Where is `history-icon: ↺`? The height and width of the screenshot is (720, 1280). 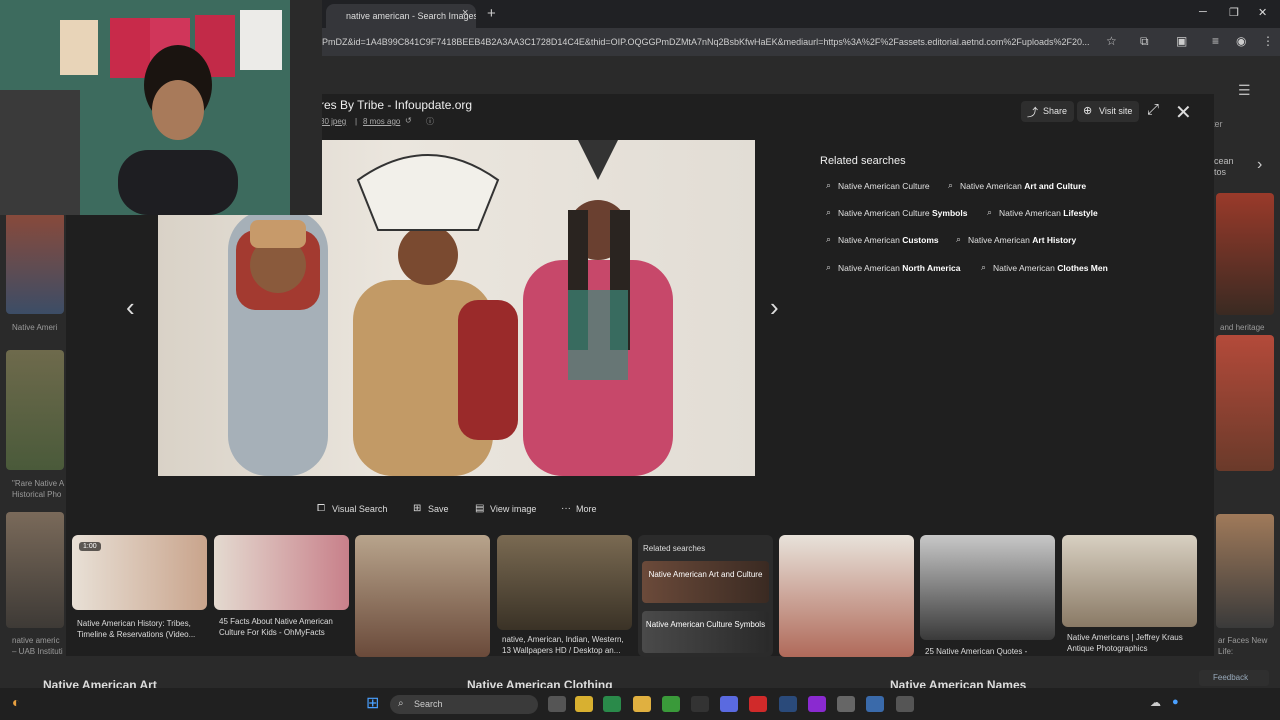
history-icon: ↺ is located at coordinates (408, 120).